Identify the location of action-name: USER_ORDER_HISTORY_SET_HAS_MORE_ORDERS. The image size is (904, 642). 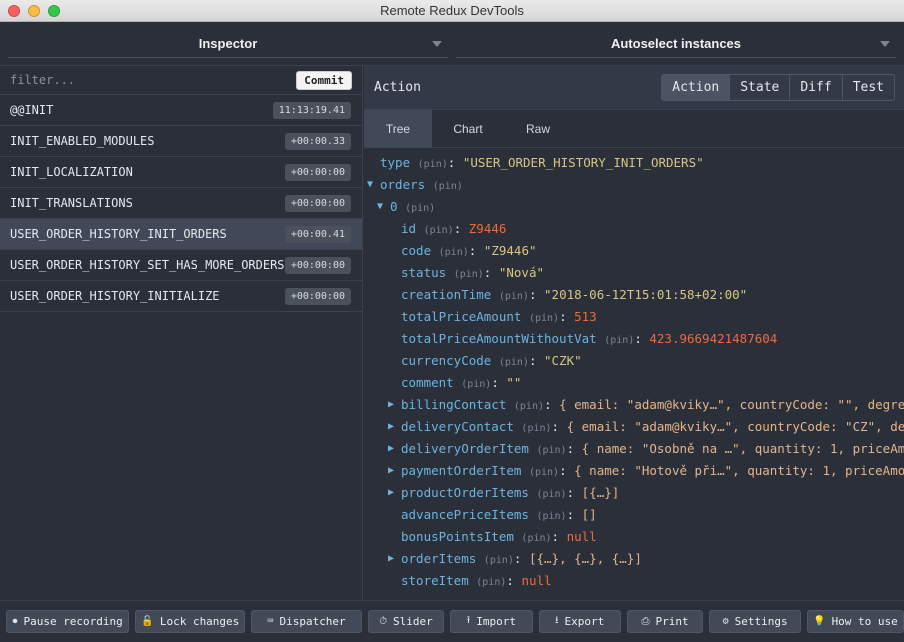
(147, 265).